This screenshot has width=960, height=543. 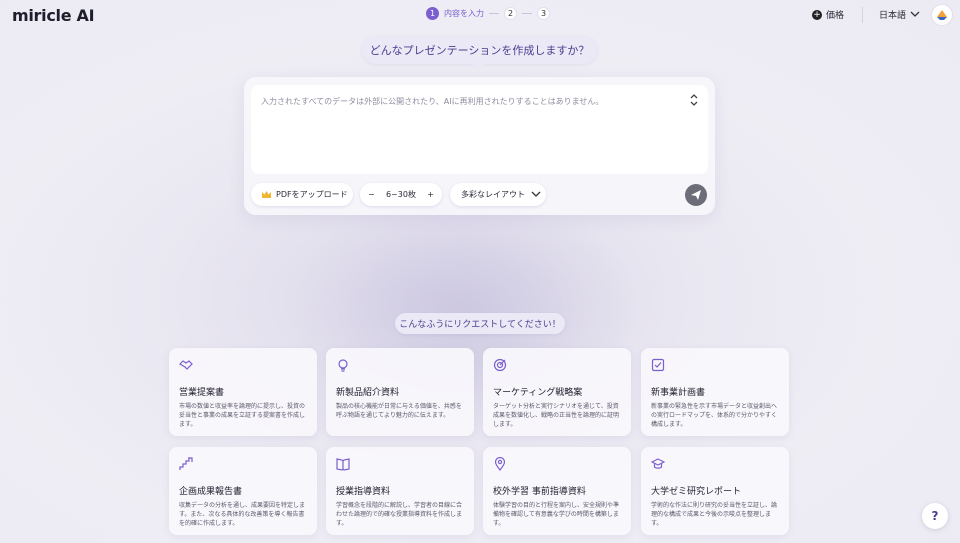 I want to click on header: miricle AI 1 内容を入力 2 3 + 価格 日本語, so click(x=480, y=15).